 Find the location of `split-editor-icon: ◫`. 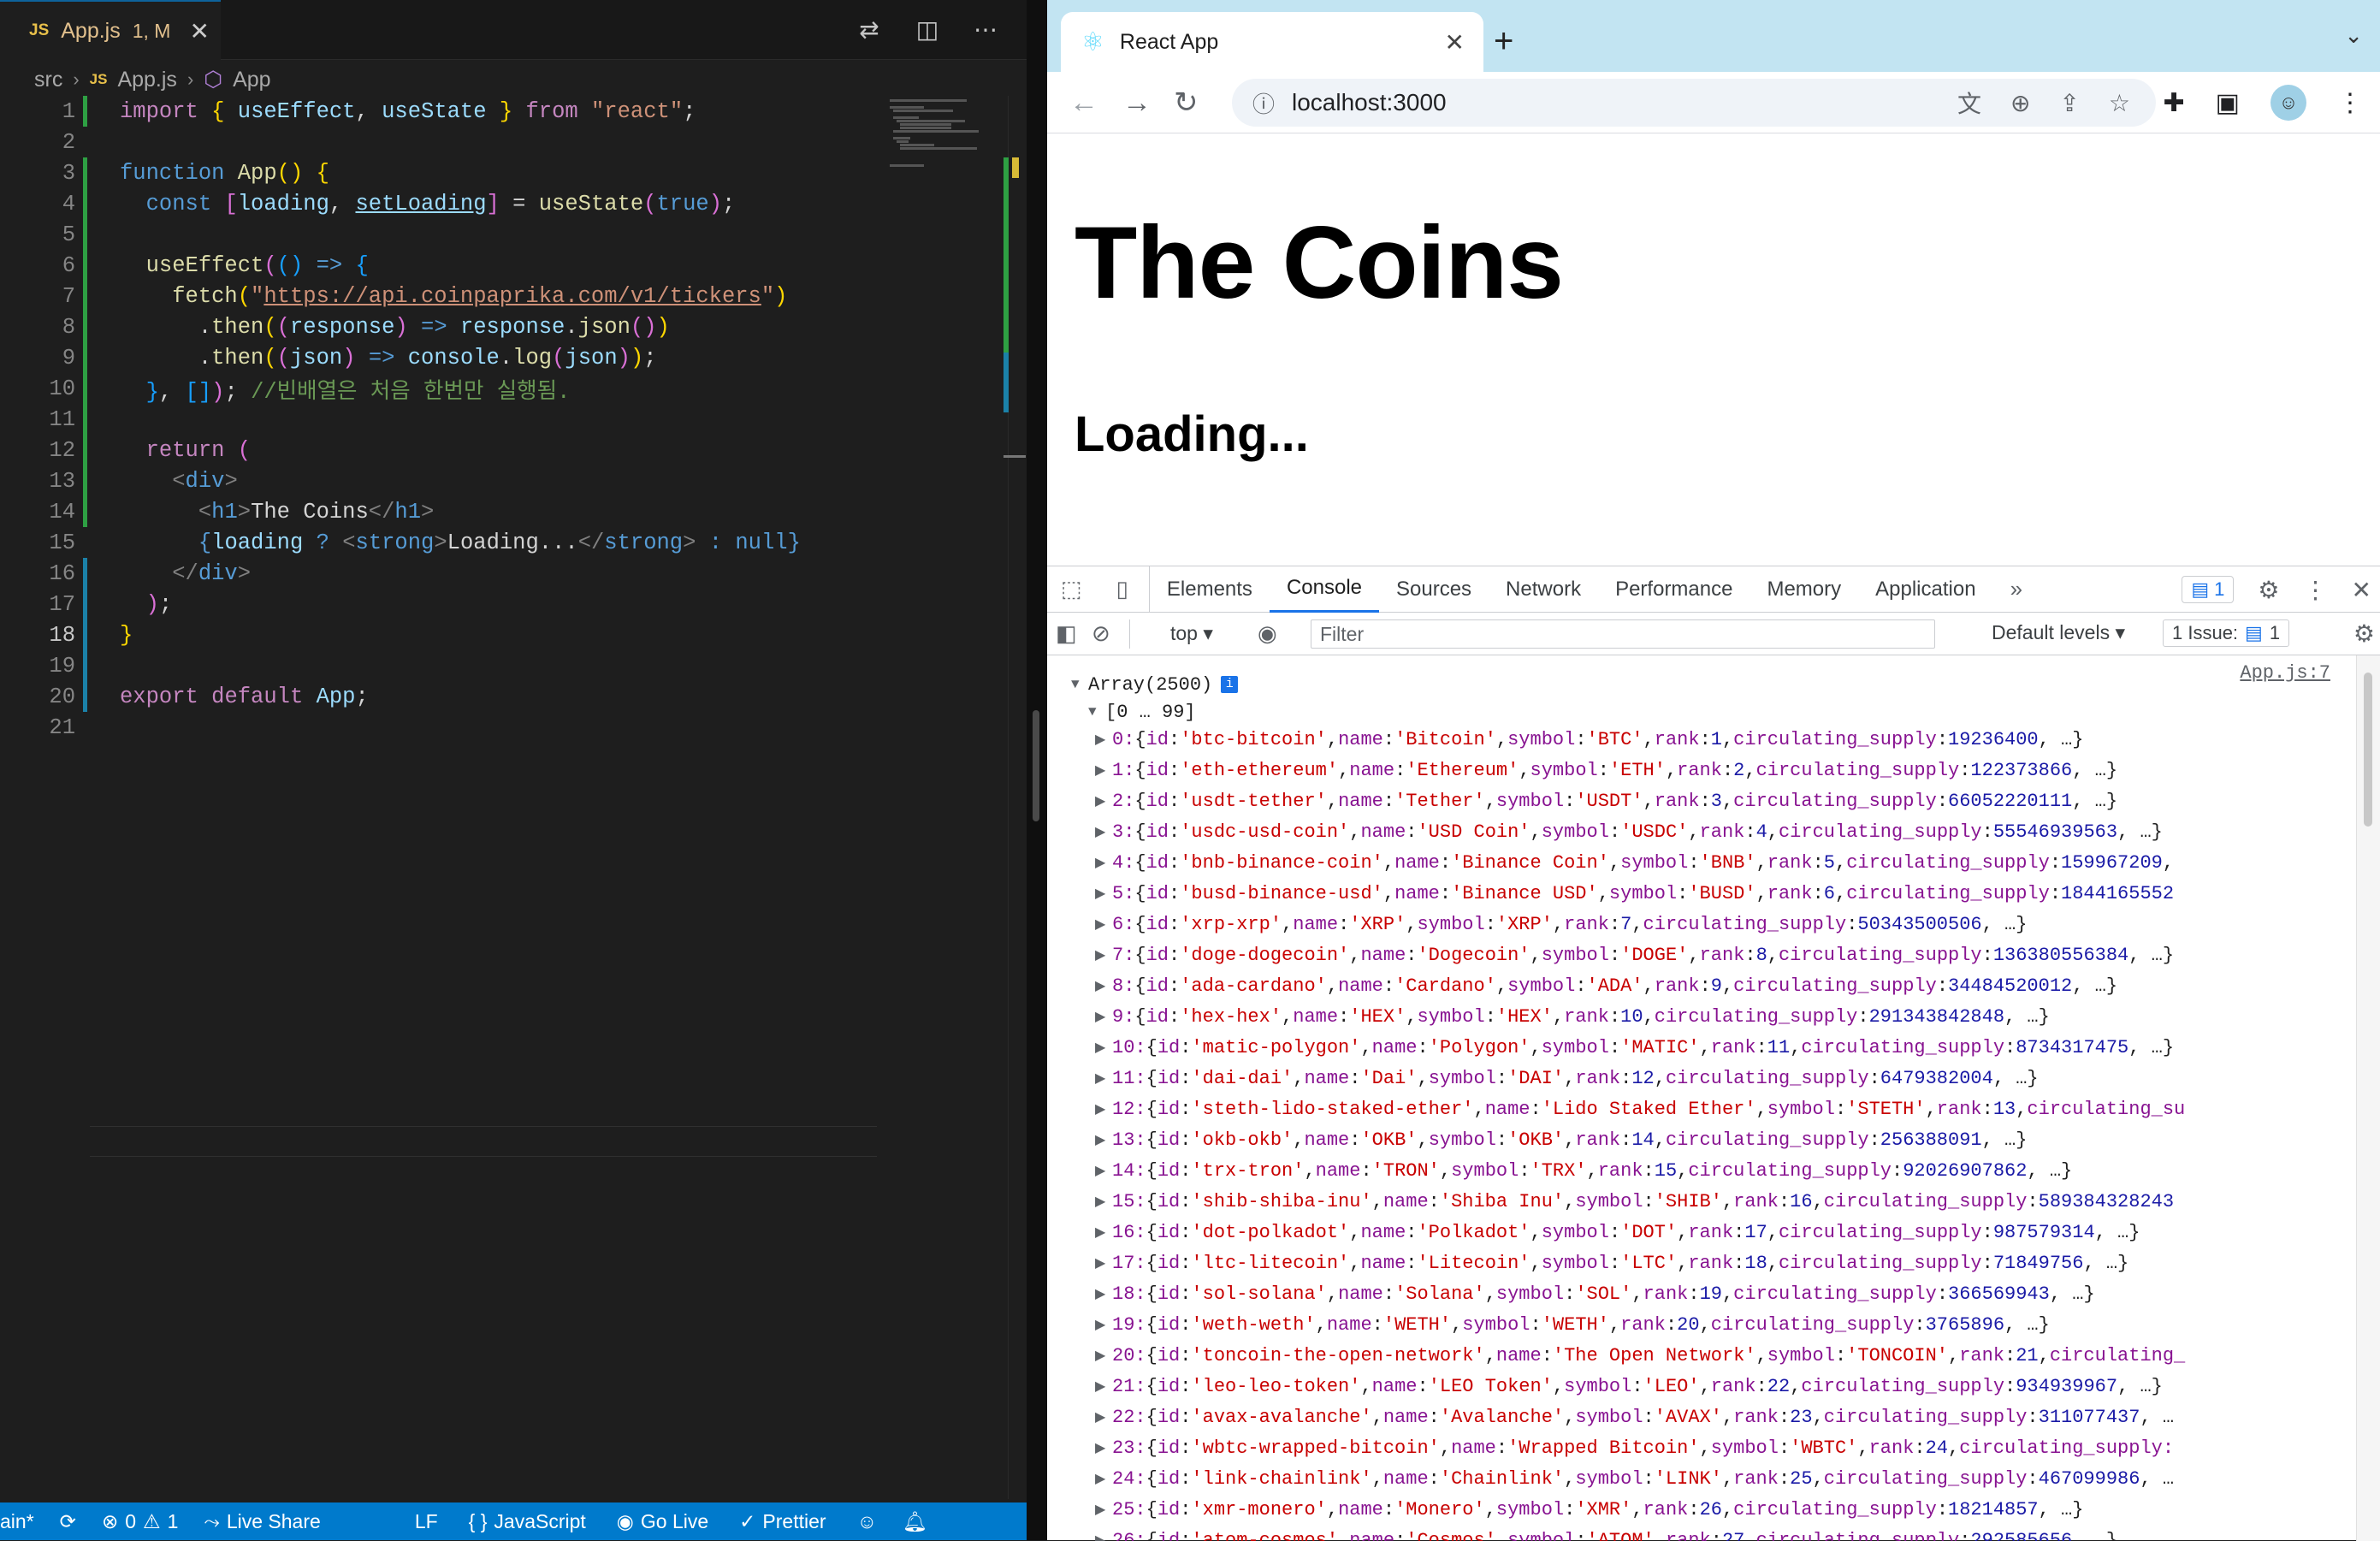

split-editor-icon: ◫ is located at coordinates (928, 29).